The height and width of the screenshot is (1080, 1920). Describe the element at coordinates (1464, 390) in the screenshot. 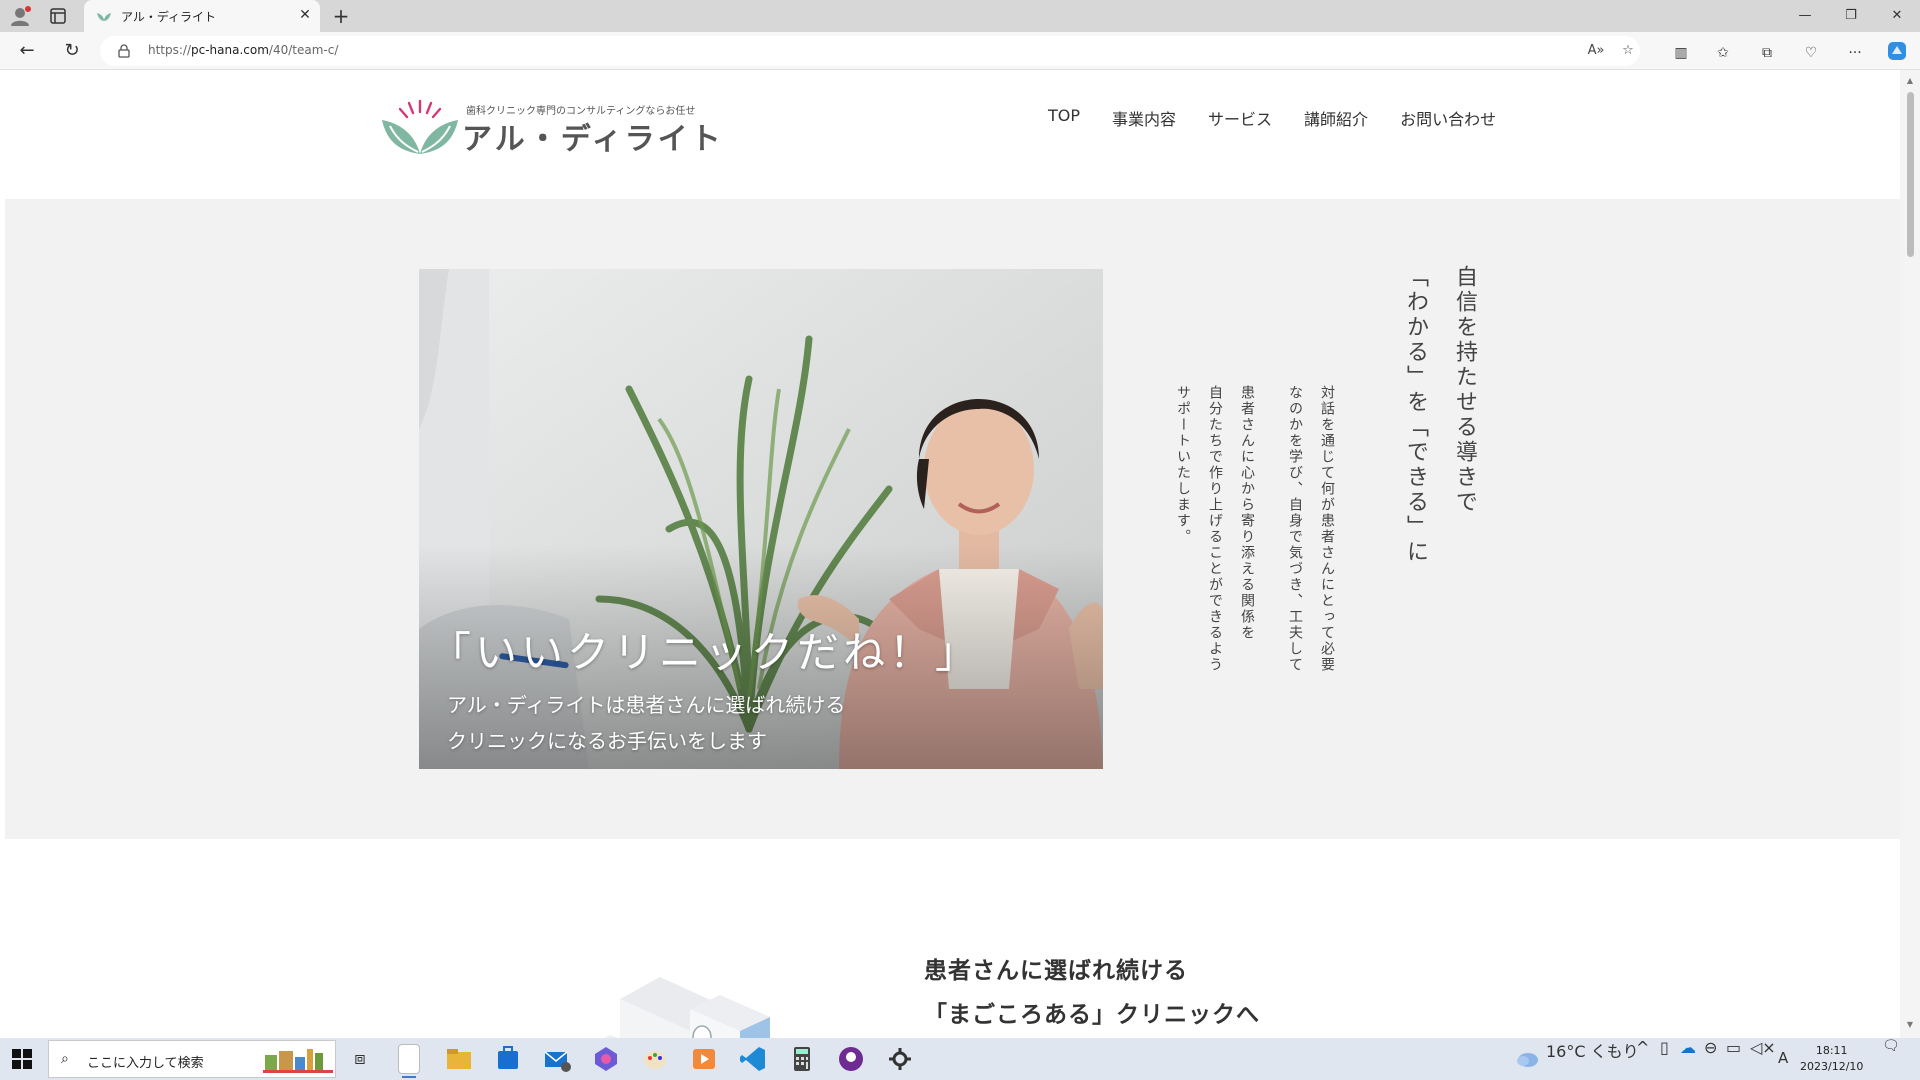

I see `hero-heading-line-1: 自信を持たせる導きで` at that location.